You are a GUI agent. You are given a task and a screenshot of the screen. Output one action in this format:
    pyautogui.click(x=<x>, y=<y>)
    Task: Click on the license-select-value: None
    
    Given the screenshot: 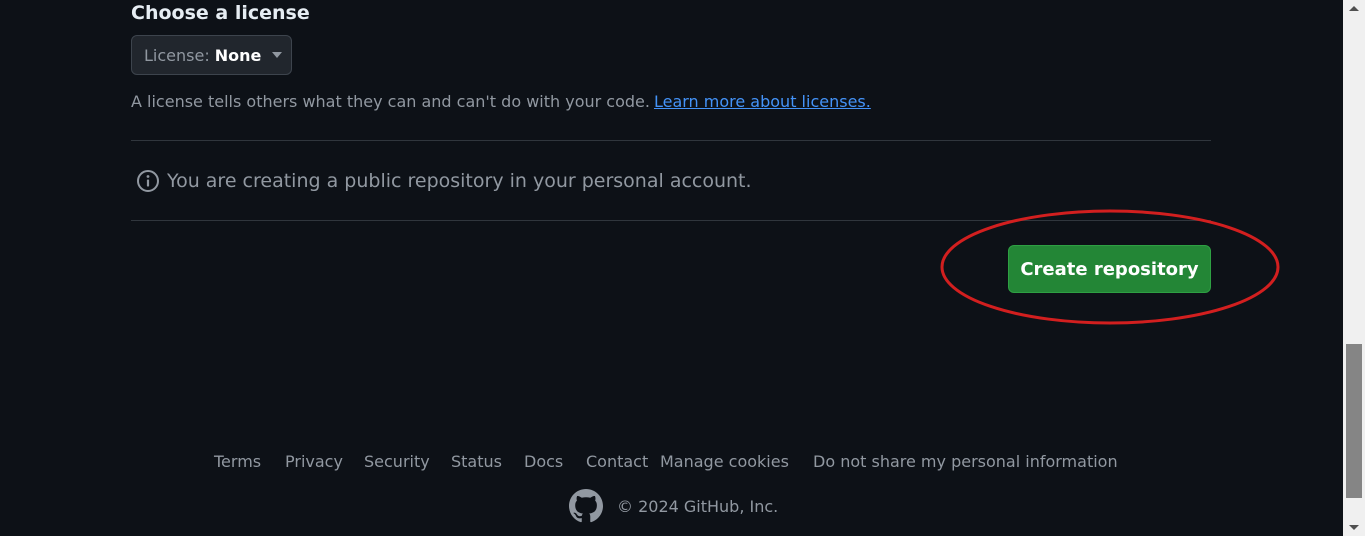 What is the action you would take?
    pyautogui.click(x=238, y=55)
    